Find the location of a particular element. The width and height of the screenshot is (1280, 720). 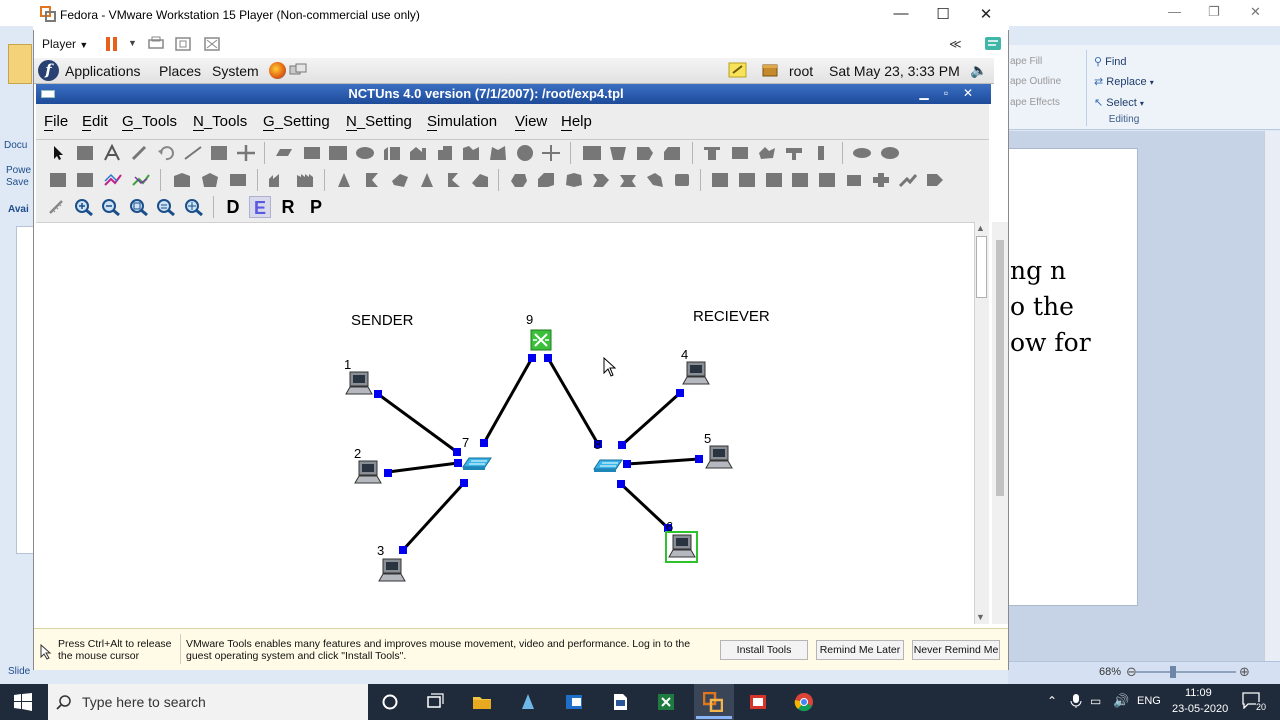

excel-icon is located at coordinates (666, 702).